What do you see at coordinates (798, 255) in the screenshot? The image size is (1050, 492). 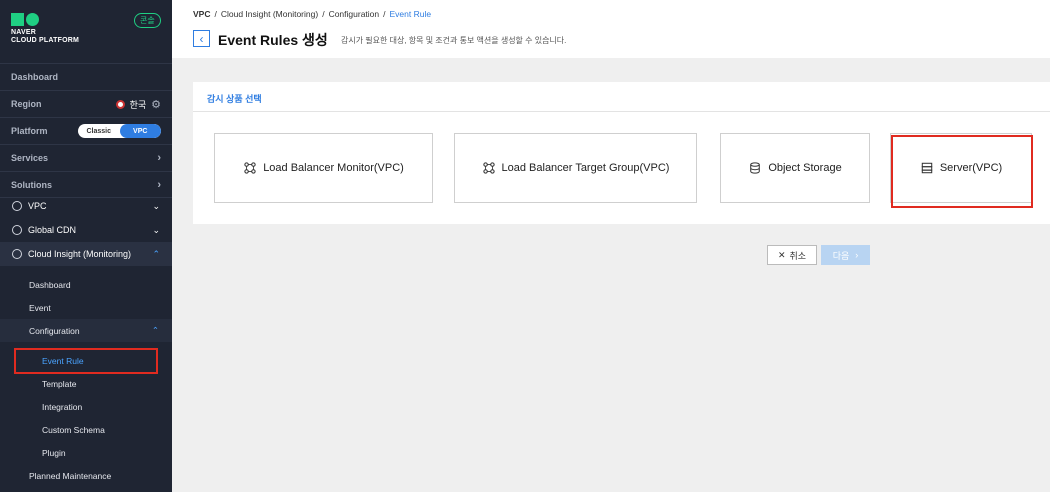 I see `cancel-label: 취소` at bounding box center [798, 255].